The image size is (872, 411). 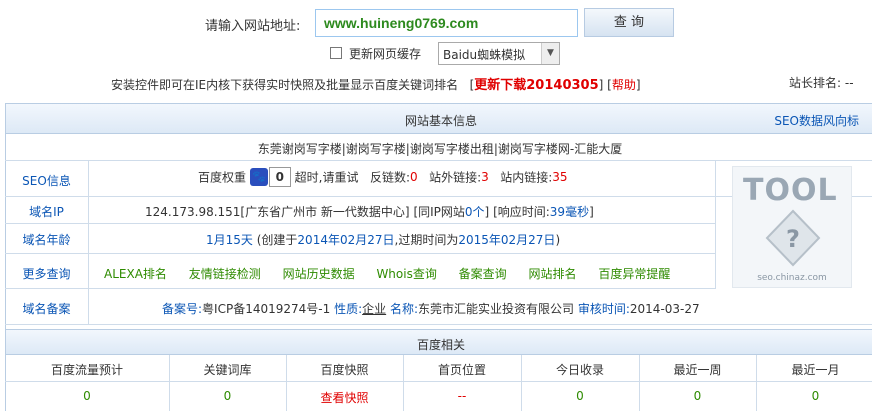 What do you see at coordinates (697, 396) in the screenshot?
I see `last-week-value: 0` at bounding box center [697, 396].